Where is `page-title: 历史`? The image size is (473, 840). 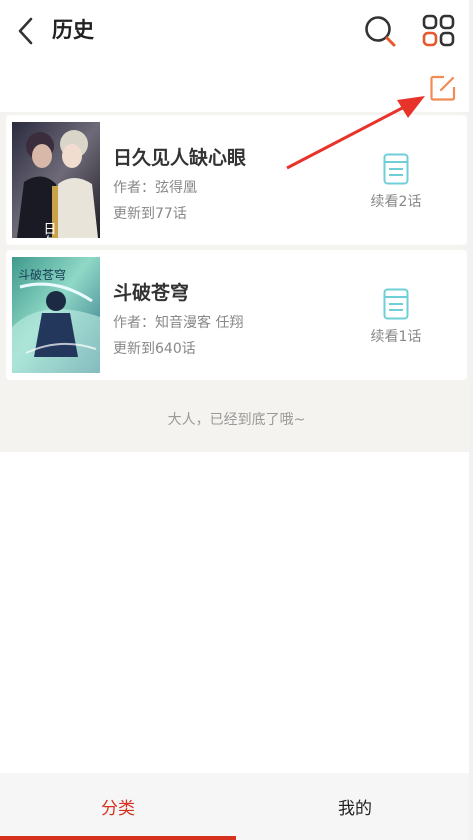
page-title: 历史 is located at coordinates (73, 30).